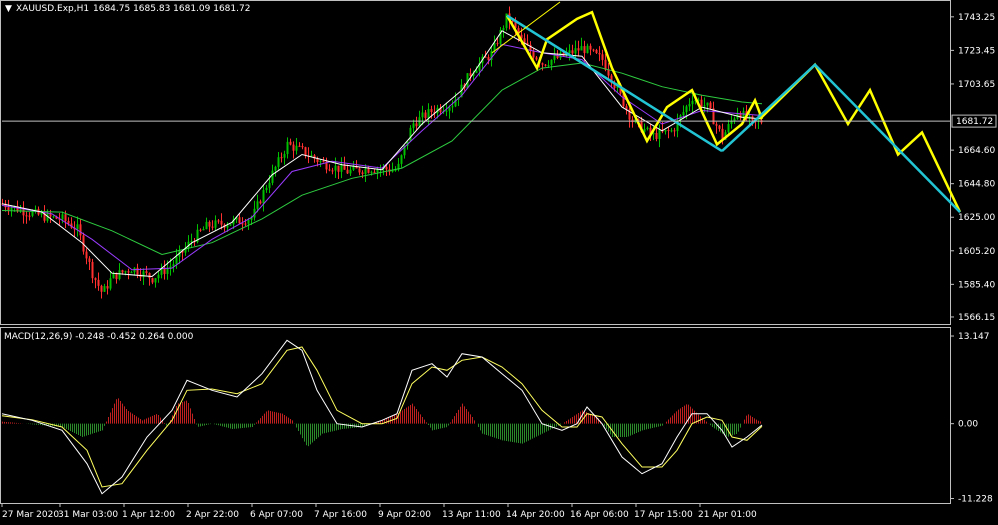  I want to click on current-price-label: 1681.72, so click(974, 122).